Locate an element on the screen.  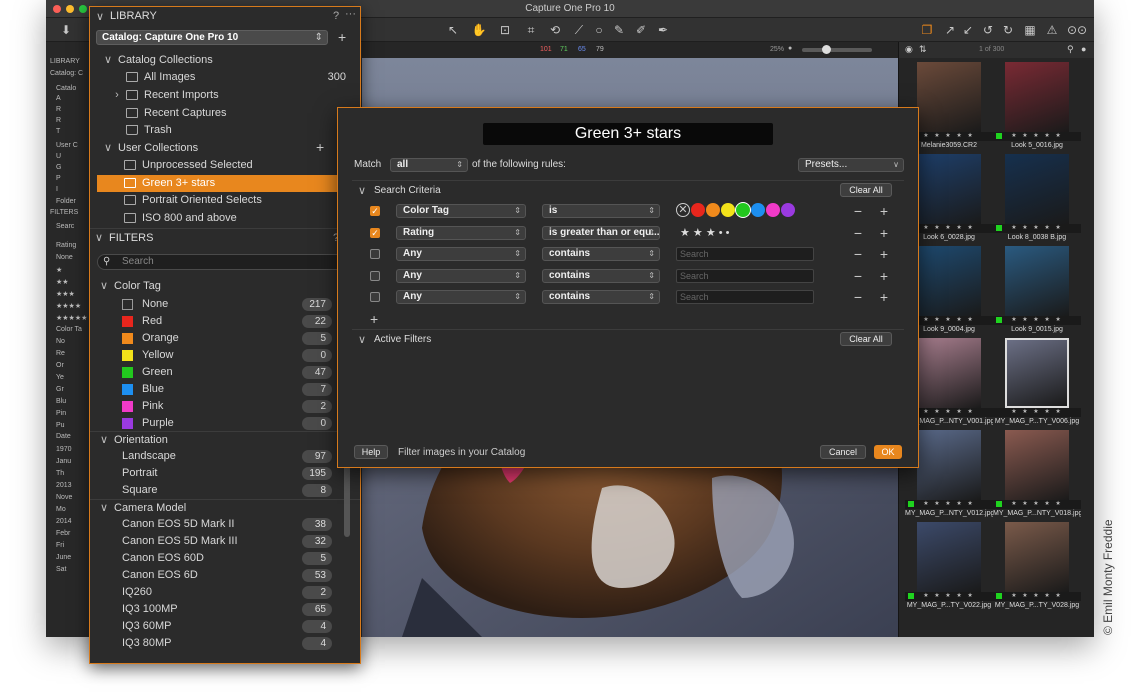
help-button: Help is located at coordinates (371, 452).